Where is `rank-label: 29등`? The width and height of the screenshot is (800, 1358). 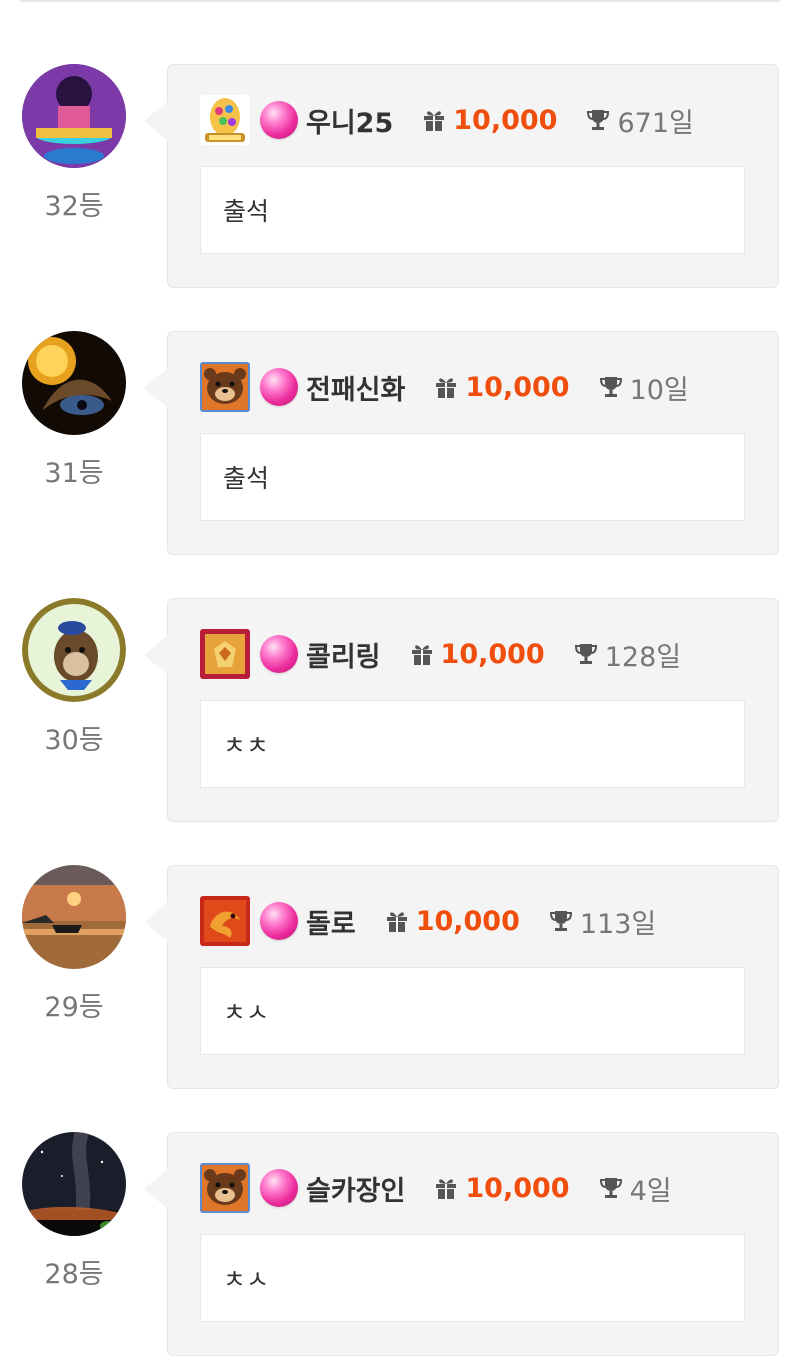 rank-label: 29등 is located at coordinates (74, 1007).